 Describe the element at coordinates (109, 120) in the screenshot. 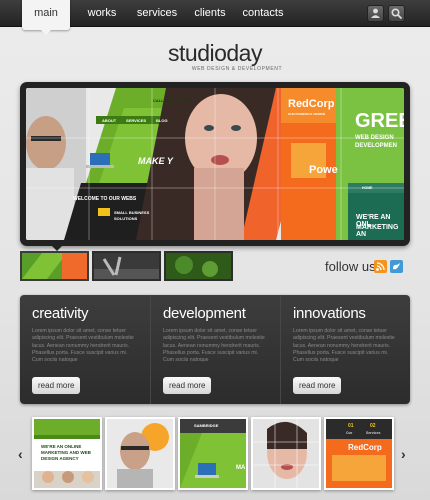

I see `slider-text-about: ABOUT` at that location.